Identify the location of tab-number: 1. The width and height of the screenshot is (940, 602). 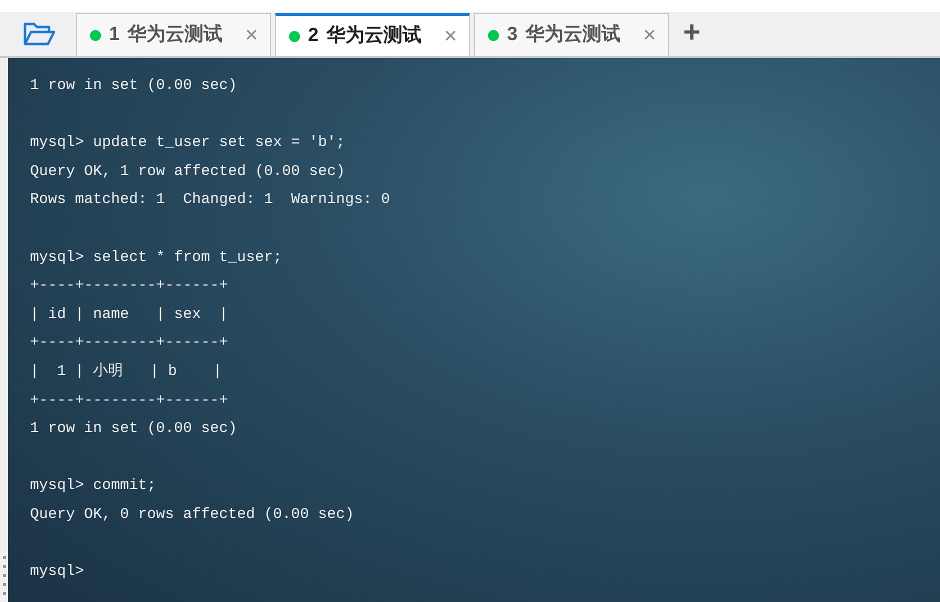
(114, 34).